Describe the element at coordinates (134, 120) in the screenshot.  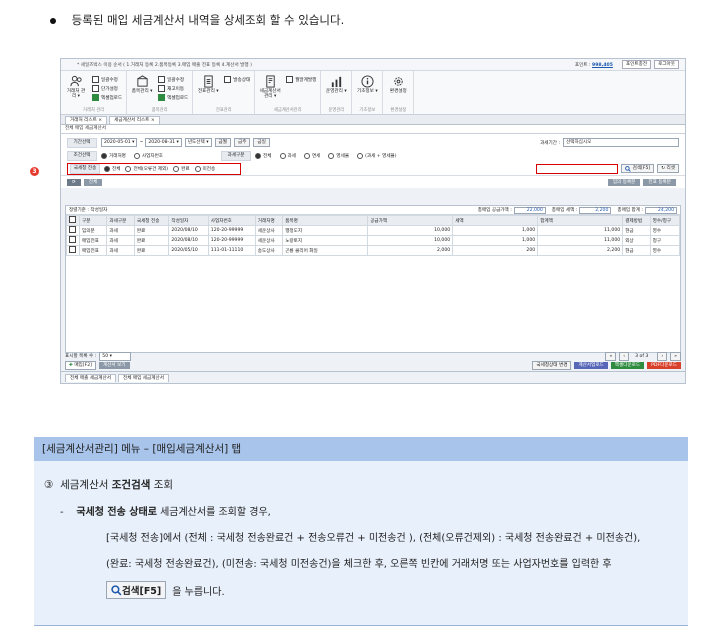
I see `tab-tax-invoice-list: 세금계산서 리스트 ×` at that location.